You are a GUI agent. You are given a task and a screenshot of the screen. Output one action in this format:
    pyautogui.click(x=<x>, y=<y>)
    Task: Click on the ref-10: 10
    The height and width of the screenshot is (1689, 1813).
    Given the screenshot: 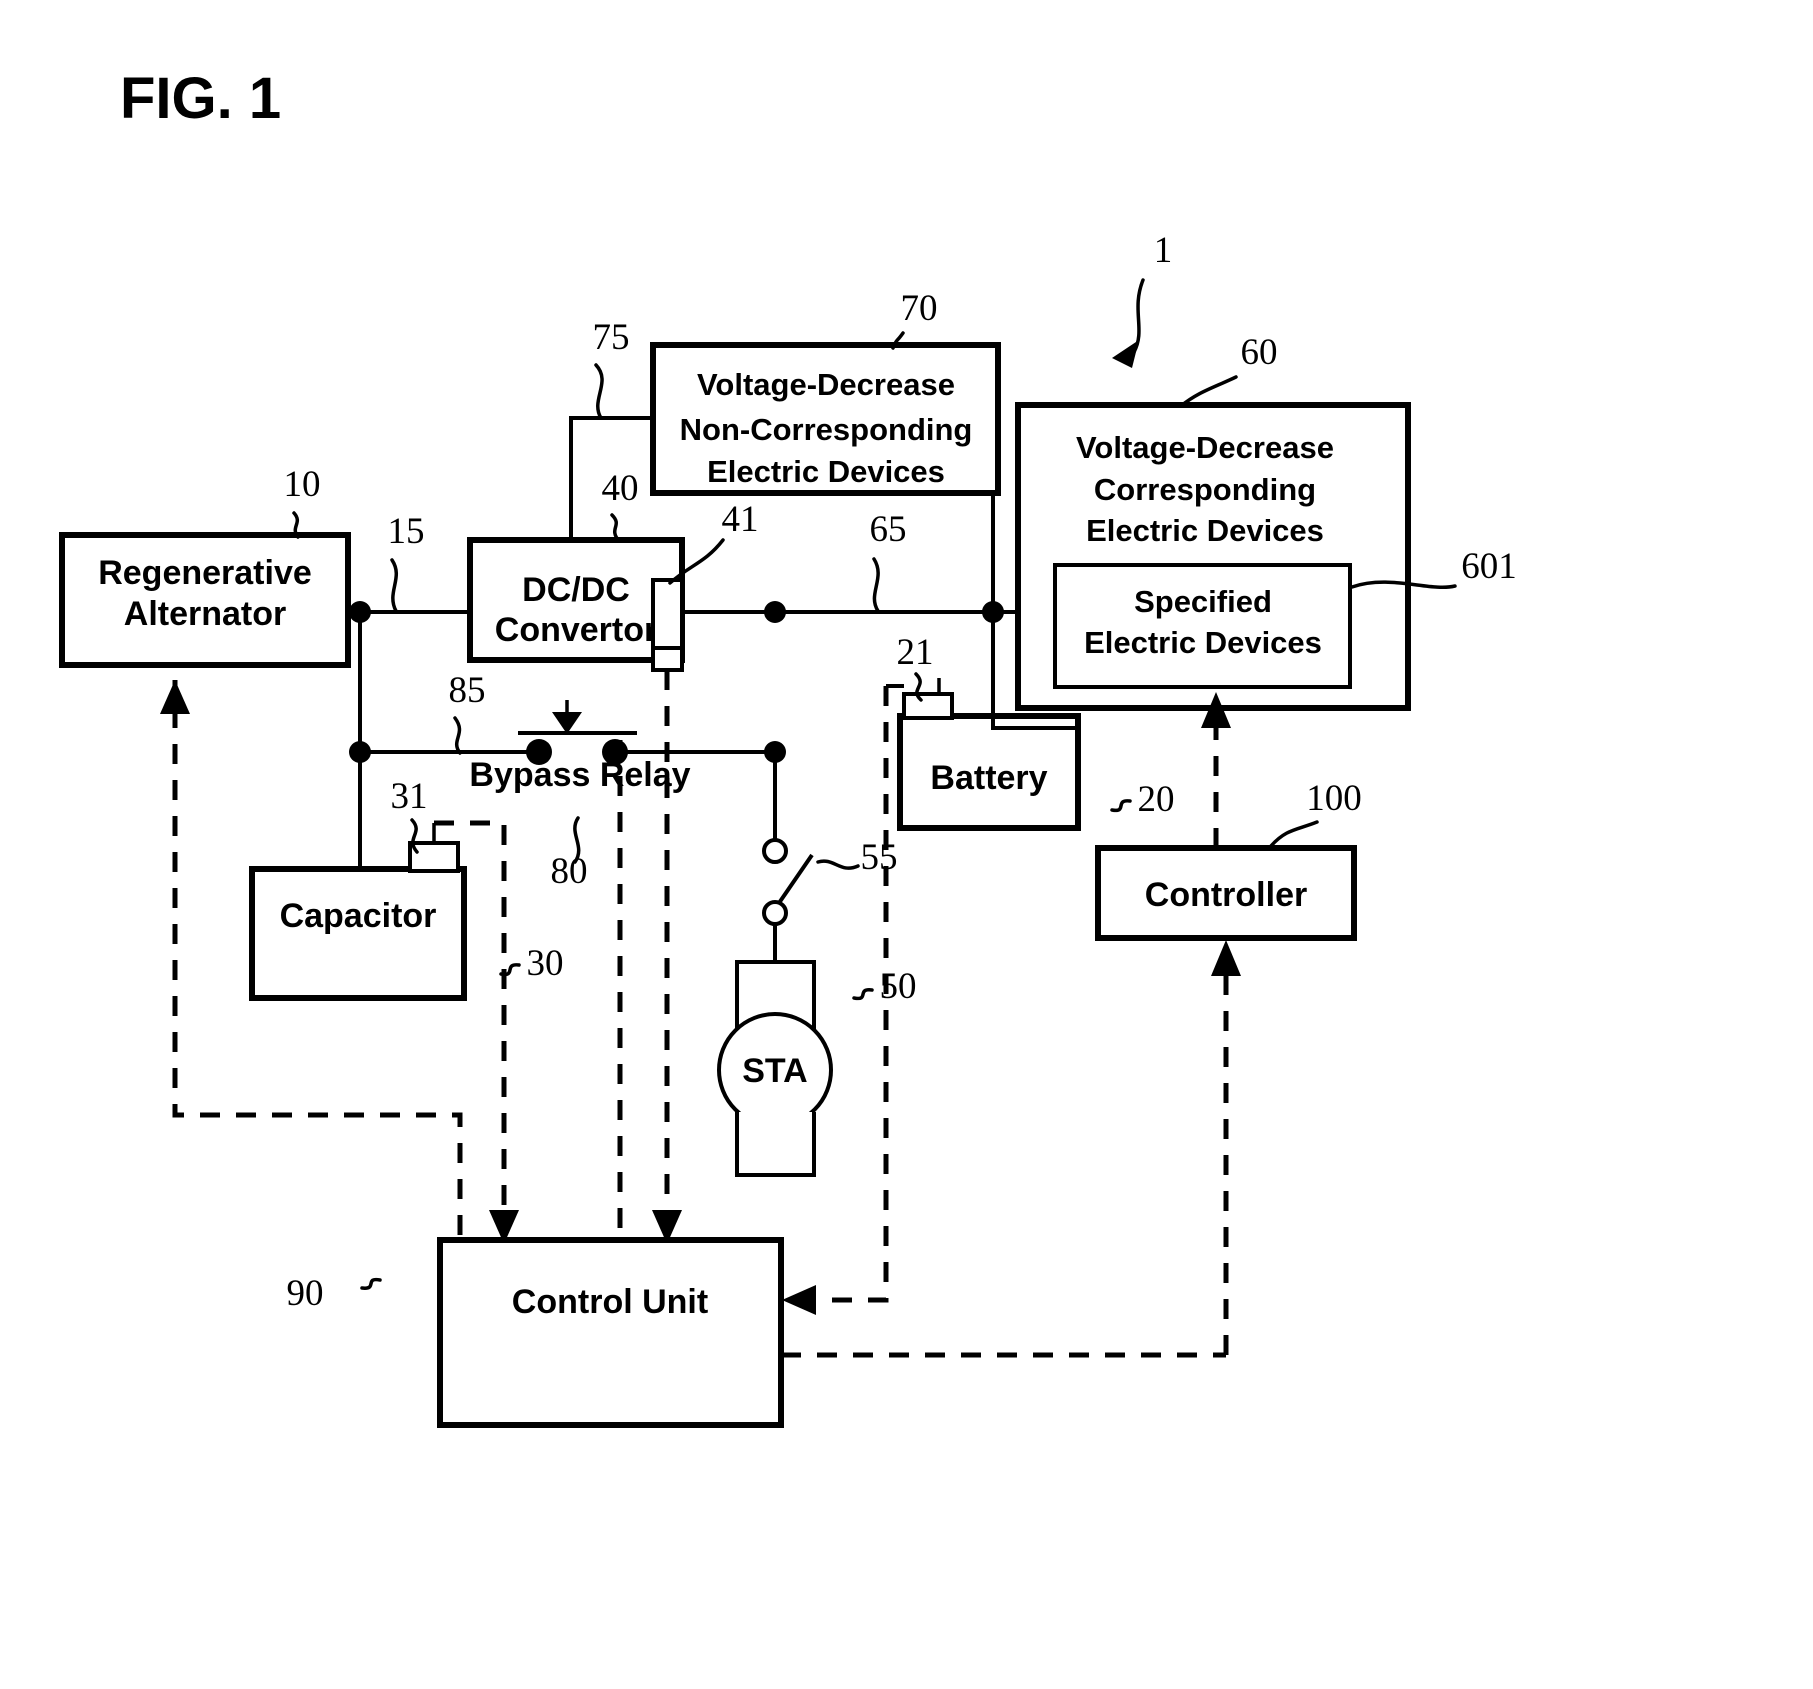 What is the action you would take?
    pyautogui.click(x=302, y=484)
    